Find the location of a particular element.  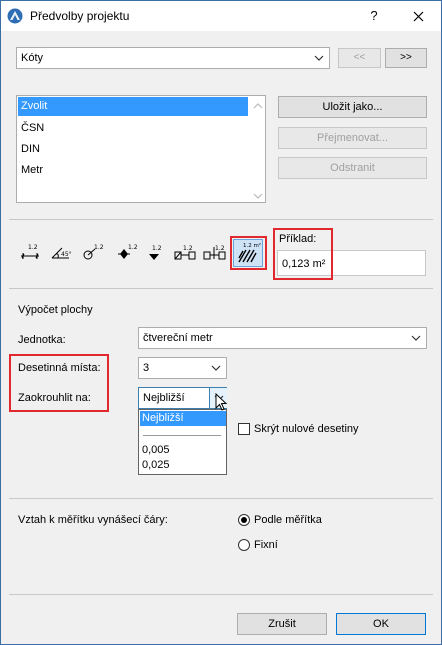

level-dimension-icon-text: 1.2 is located at coordinates (133, 247).